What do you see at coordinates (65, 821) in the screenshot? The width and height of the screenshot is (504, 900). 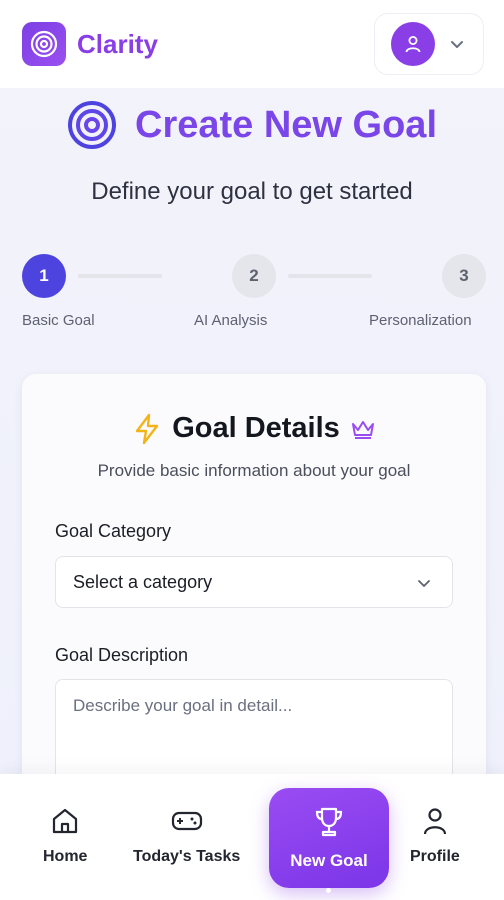 I see `home-icon` at bounding box center [65, 821].